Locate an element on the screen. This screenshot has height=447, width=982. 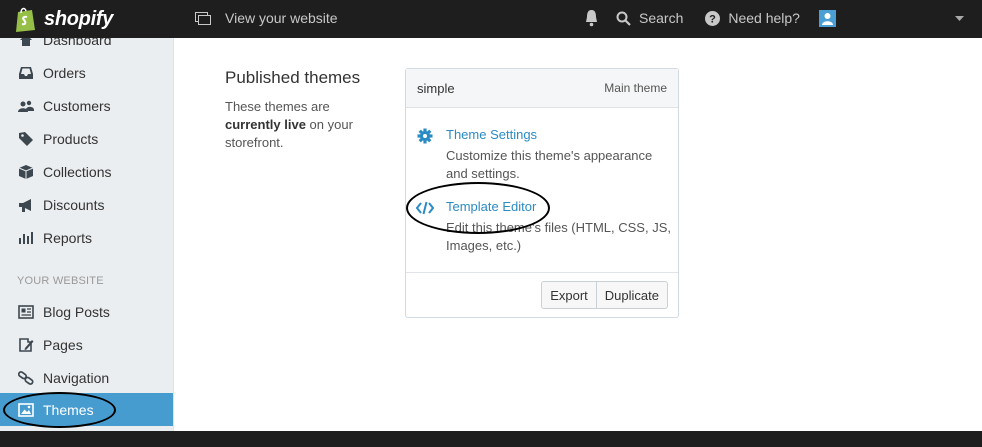
view-website-link: View your website is located at coordinates (266, 18).